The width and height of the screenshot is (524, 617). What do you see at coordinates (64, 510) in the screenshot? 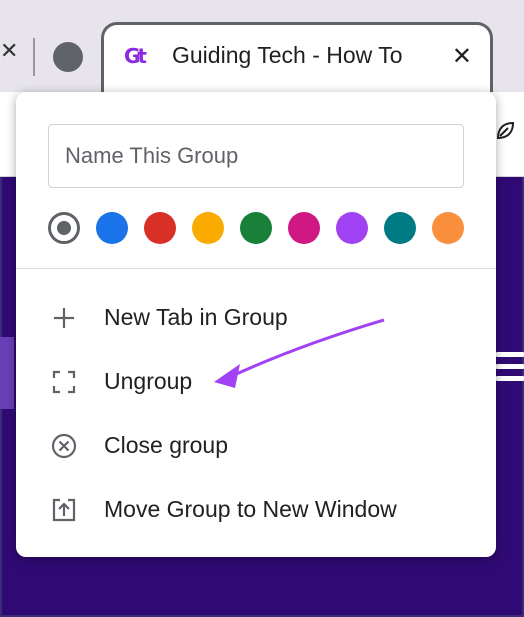
I see `move-window-icon` at bounding box center [64, 510].